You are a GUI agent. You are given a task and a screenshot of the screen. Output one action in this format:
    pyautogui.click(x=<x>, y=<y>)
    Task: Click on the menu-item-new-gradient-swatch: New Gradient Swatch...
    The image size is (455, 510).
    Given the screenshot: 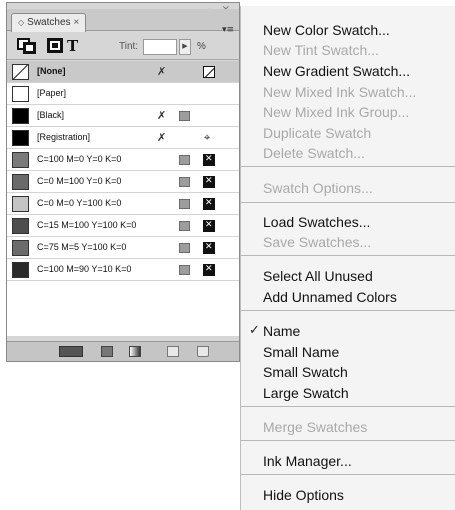 What is the action you would take?
    pyautogui.click(x=336, y=71)
    